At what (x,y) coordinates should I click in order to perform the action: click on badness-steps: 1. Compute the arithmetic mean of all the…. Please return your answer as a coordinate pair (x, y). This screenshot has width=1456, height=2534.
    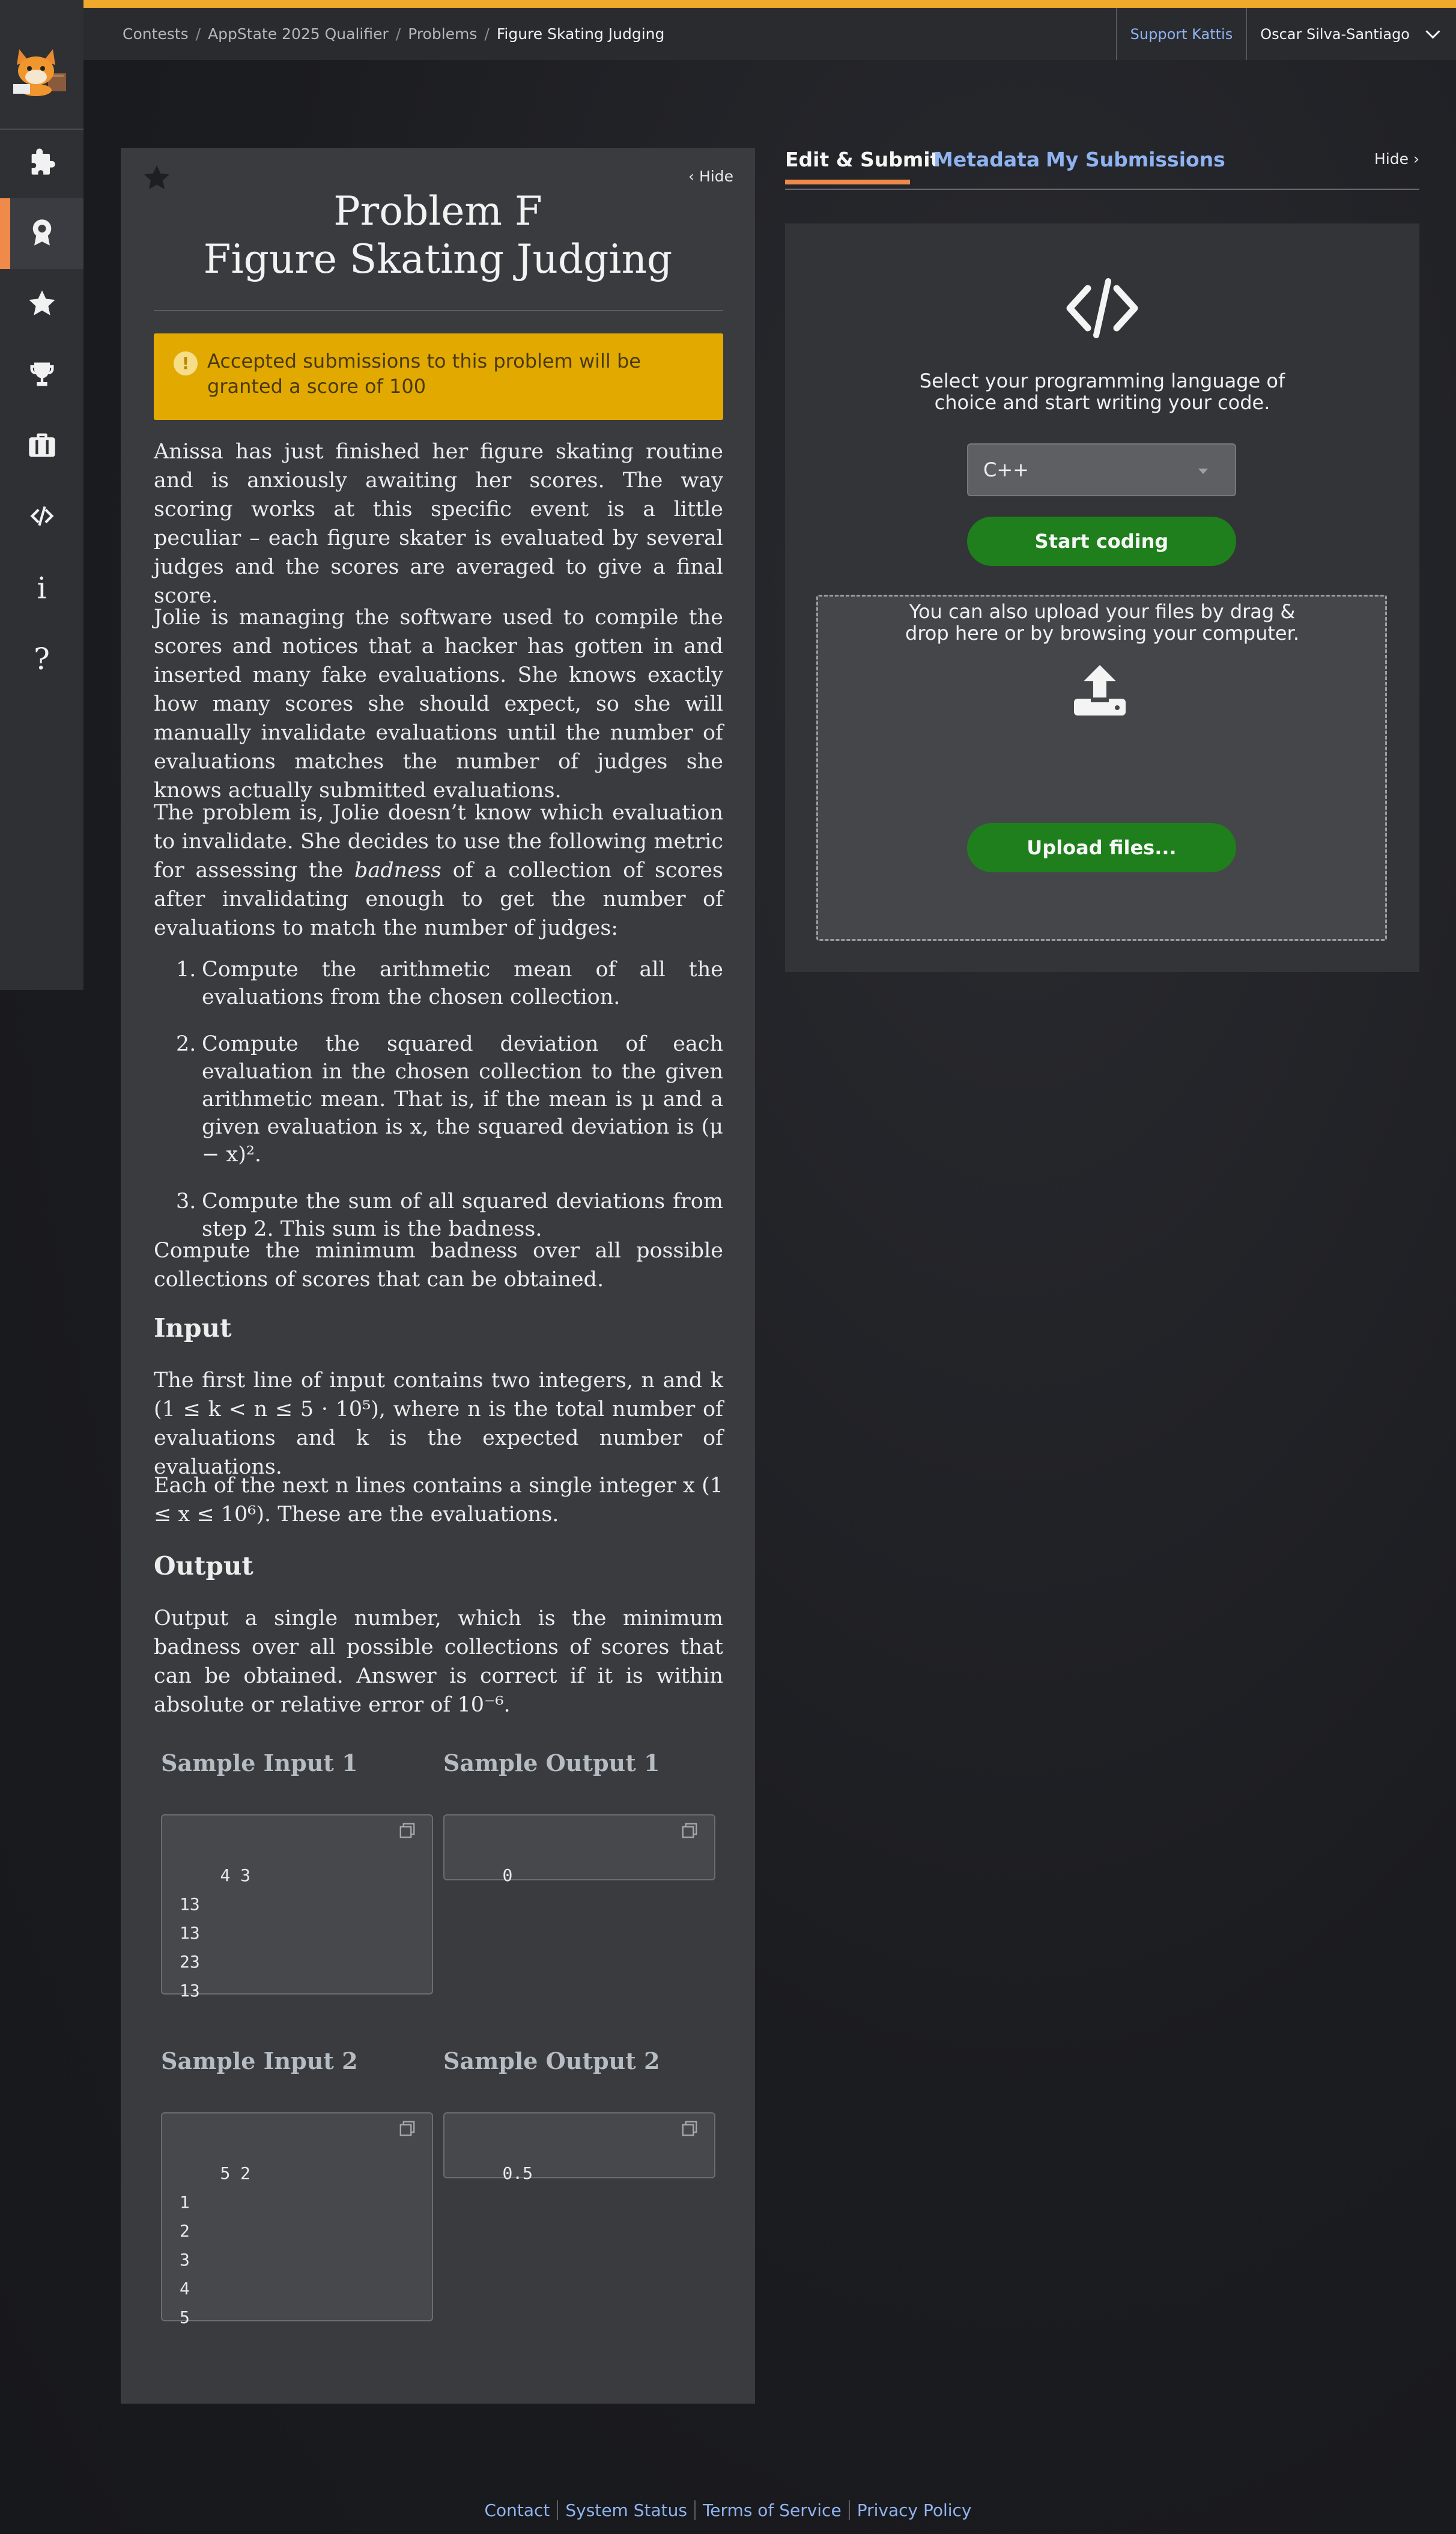
    Looking at the image, I should click on (439, 1109).